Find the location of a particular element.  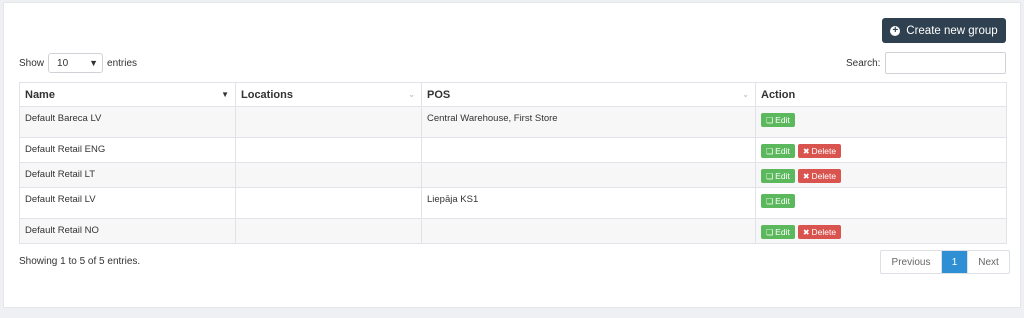

page-length-value: 10 is located at coordinates (63, 63).